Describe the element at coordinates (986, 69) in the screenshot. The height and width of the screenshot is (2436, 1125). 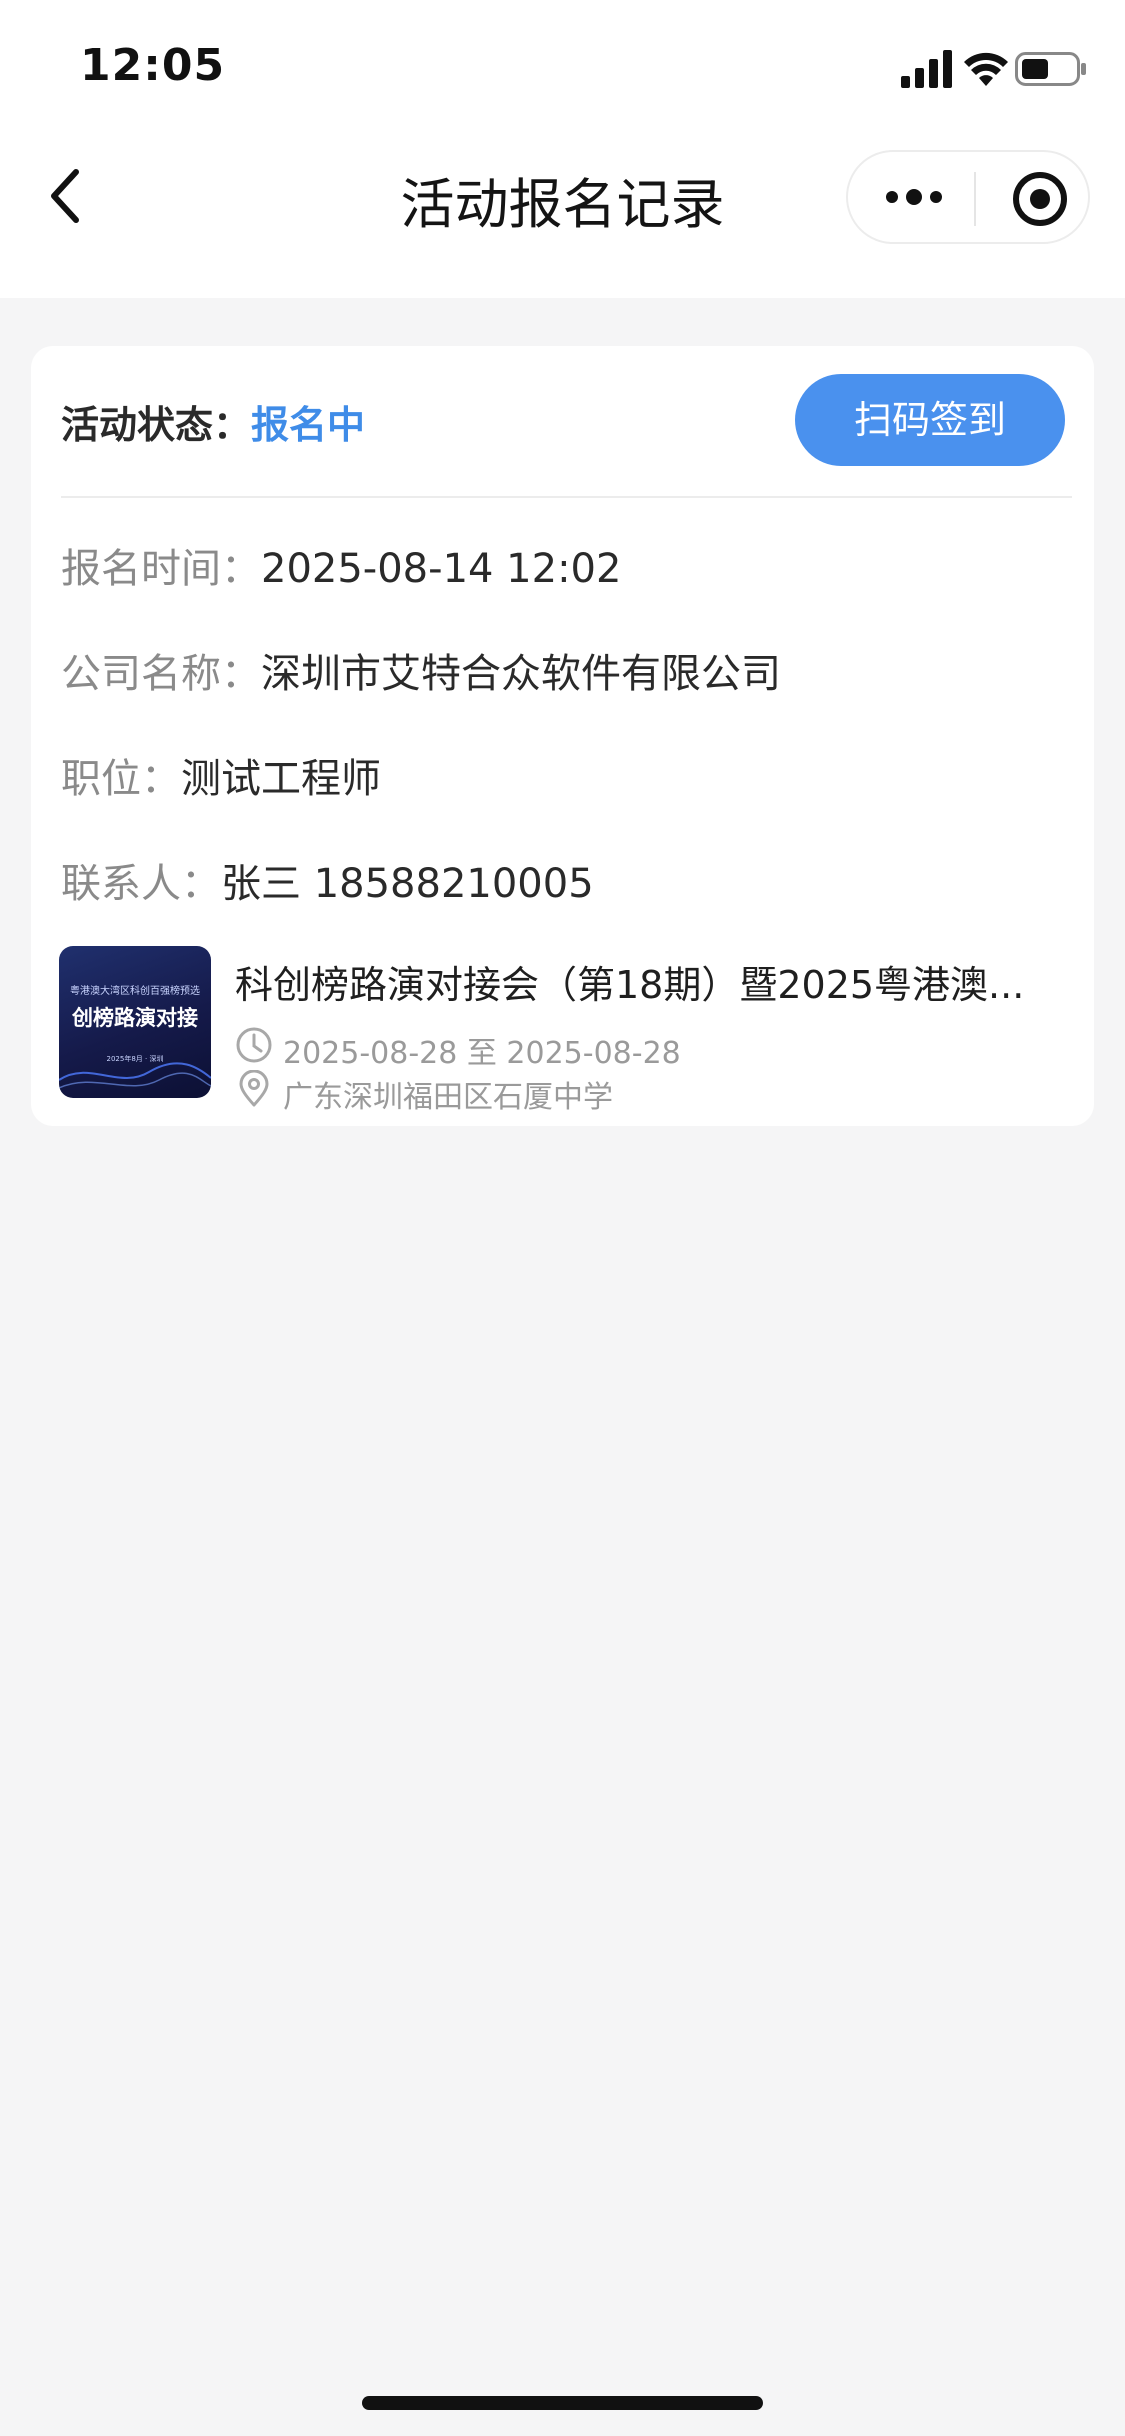
I see `wifi-icon` at that location.